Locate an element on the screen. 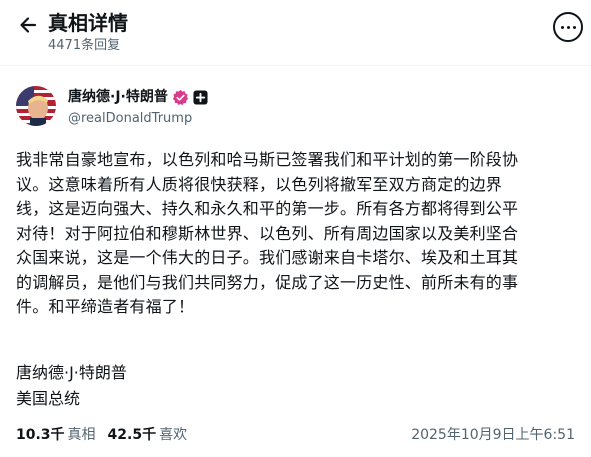 Image resolution: width=591 pixels, height=457 pixels. author-name-row: 唐纳德·J·特朗普 is located at coordinates (138, 97).